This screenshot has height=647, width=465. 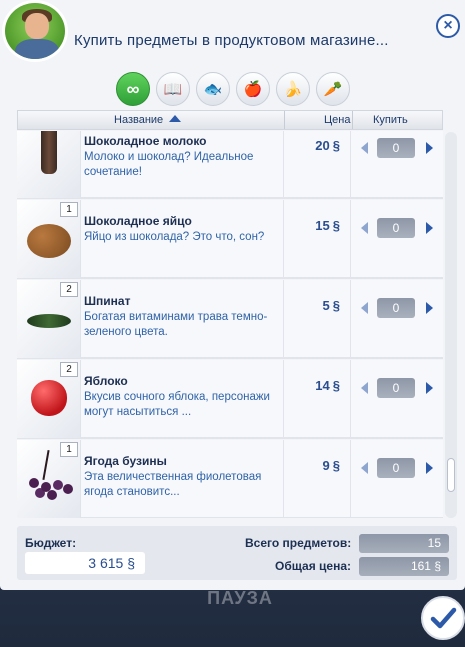 I want to click on item-name: Шоколадное яйцо, so click(x=138, y=221).